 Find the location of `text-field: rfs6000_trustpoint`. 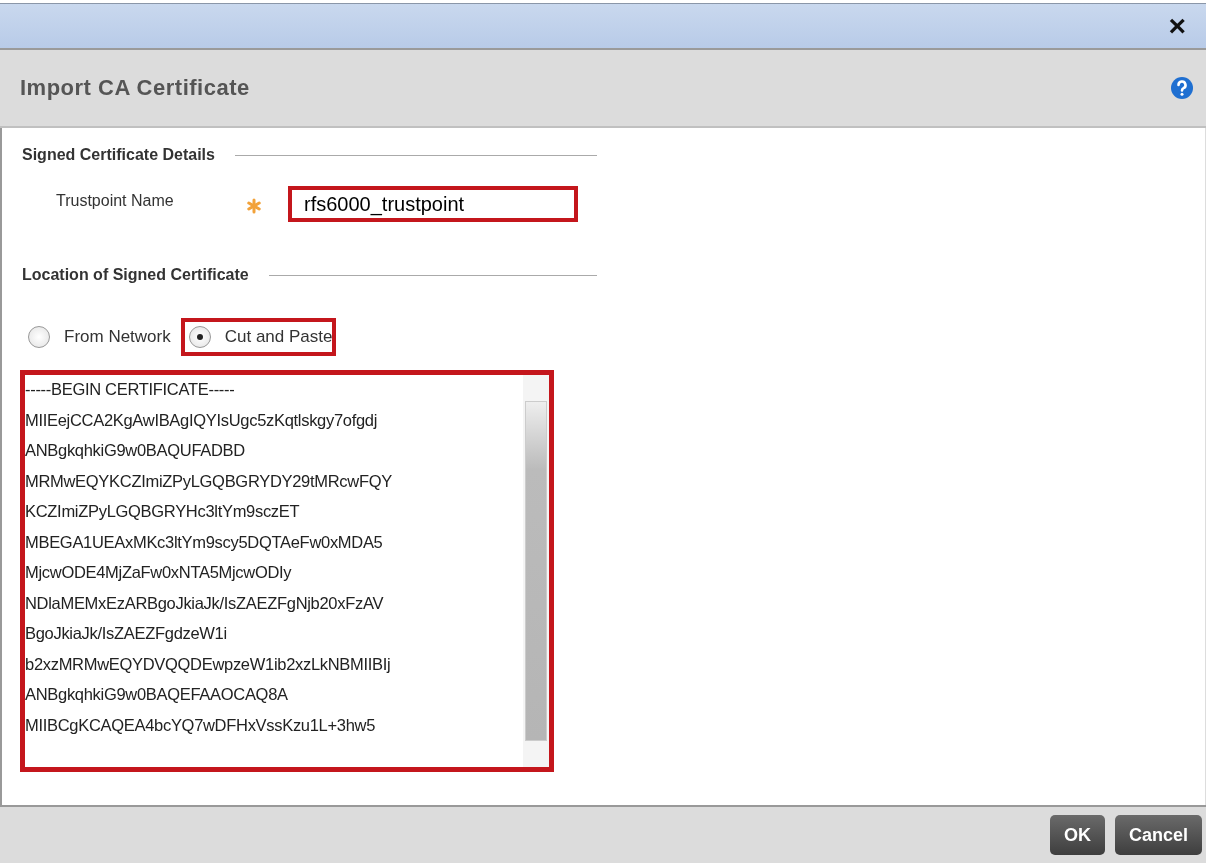

text-field: rfs6000_trustpoint is located at coordinates (433, 204).